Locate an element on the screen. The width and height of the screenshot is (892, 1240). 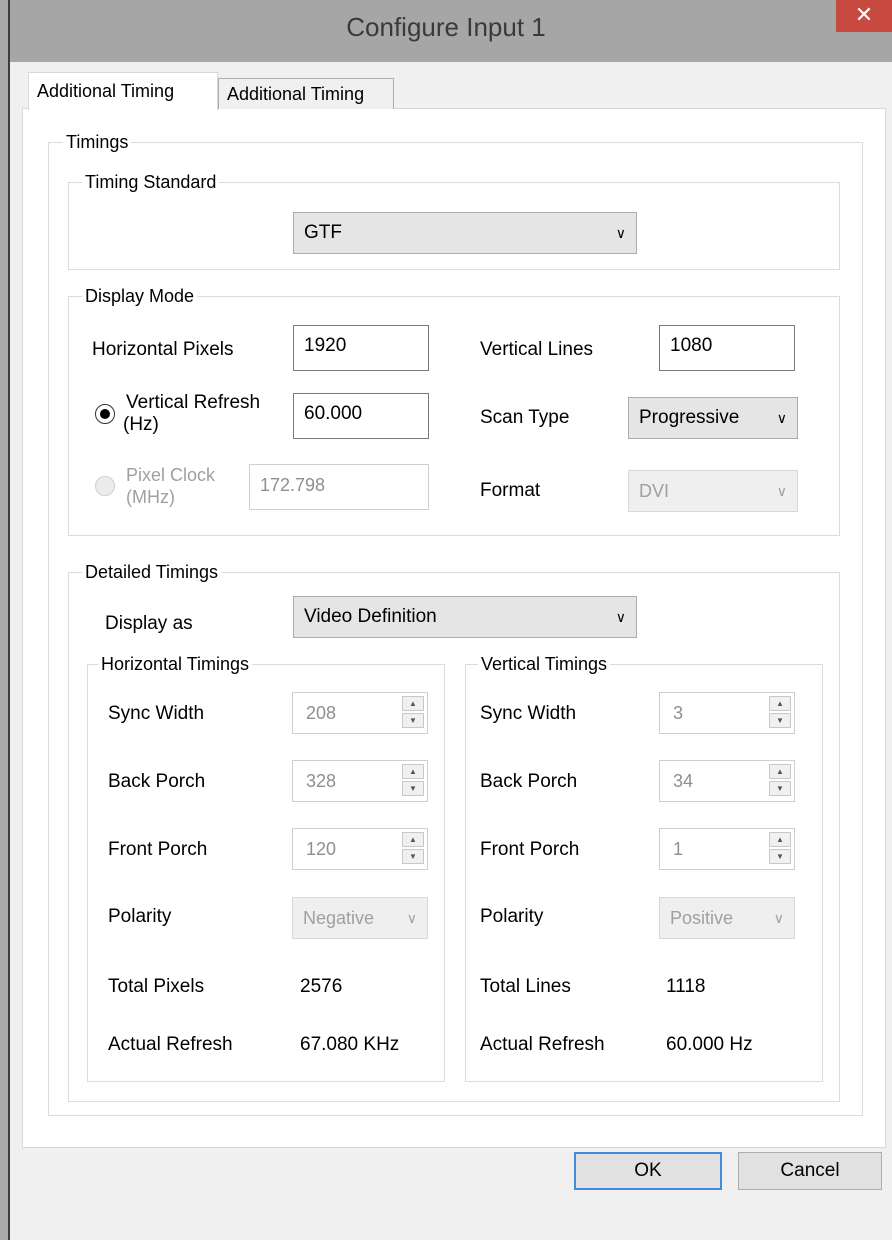
scan-type-label: Scan Type is located at coordinates (525, 417).